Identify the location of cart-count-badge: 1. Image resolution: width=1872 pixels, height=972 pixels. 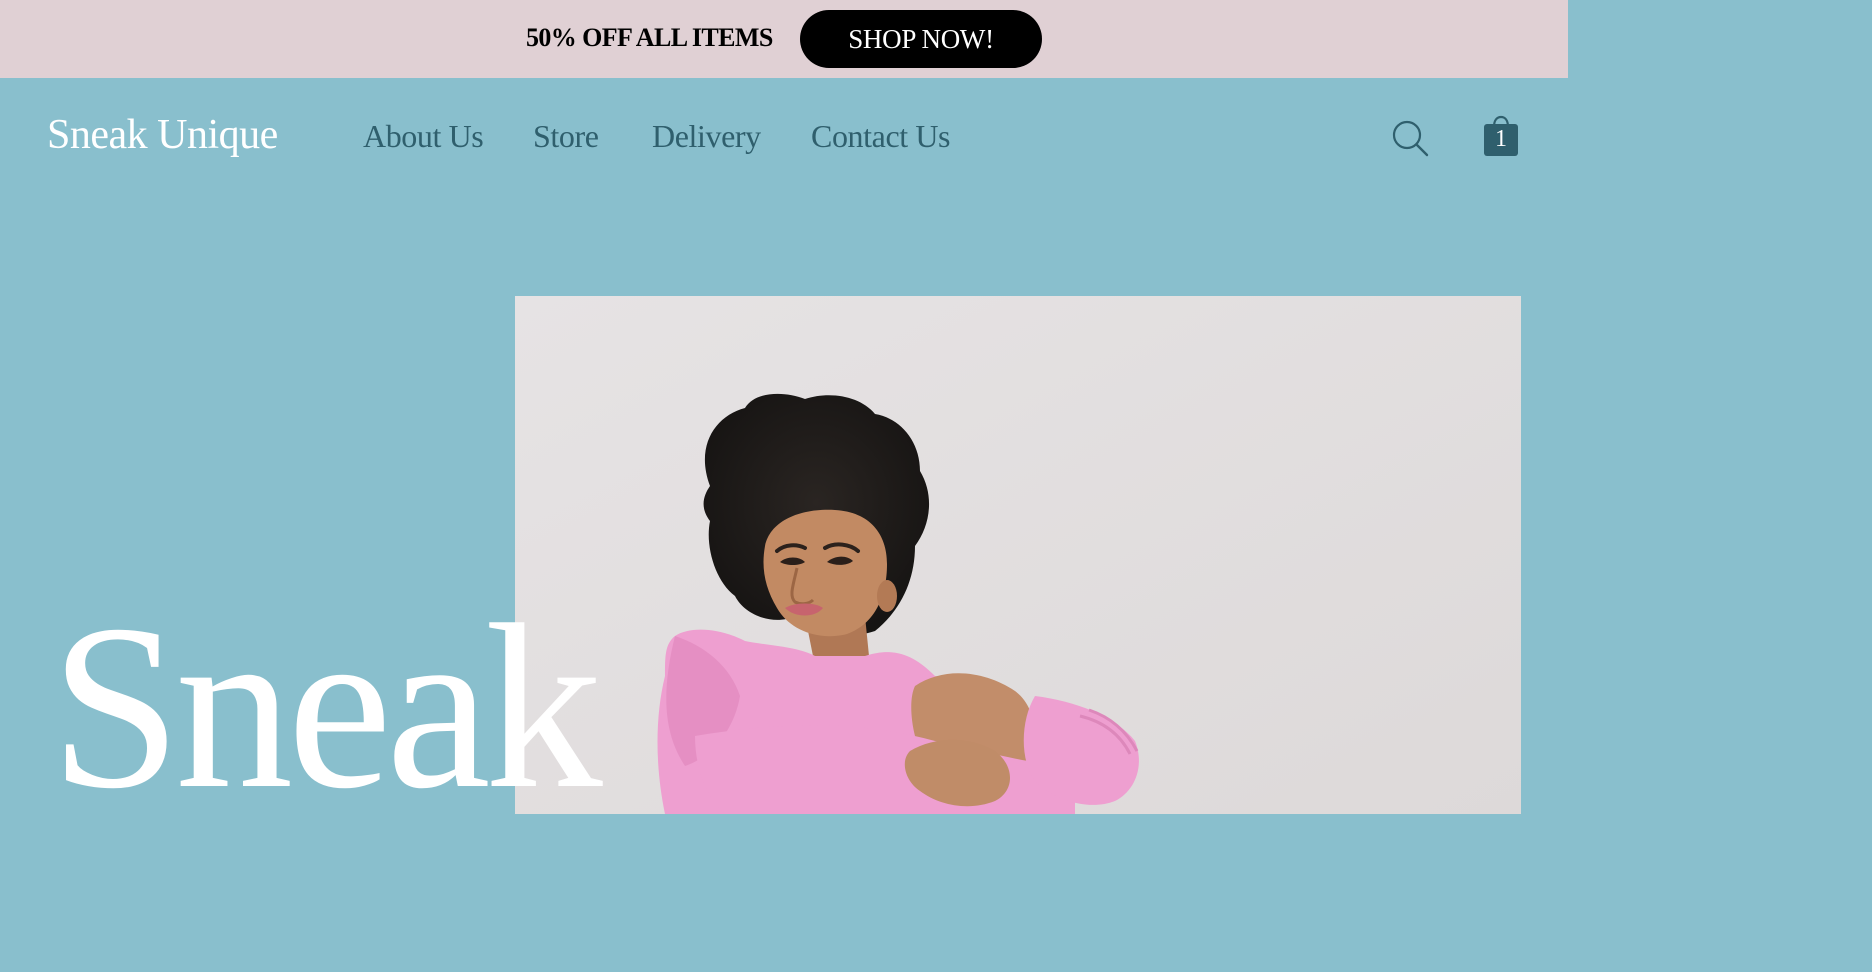
(1501, 139).